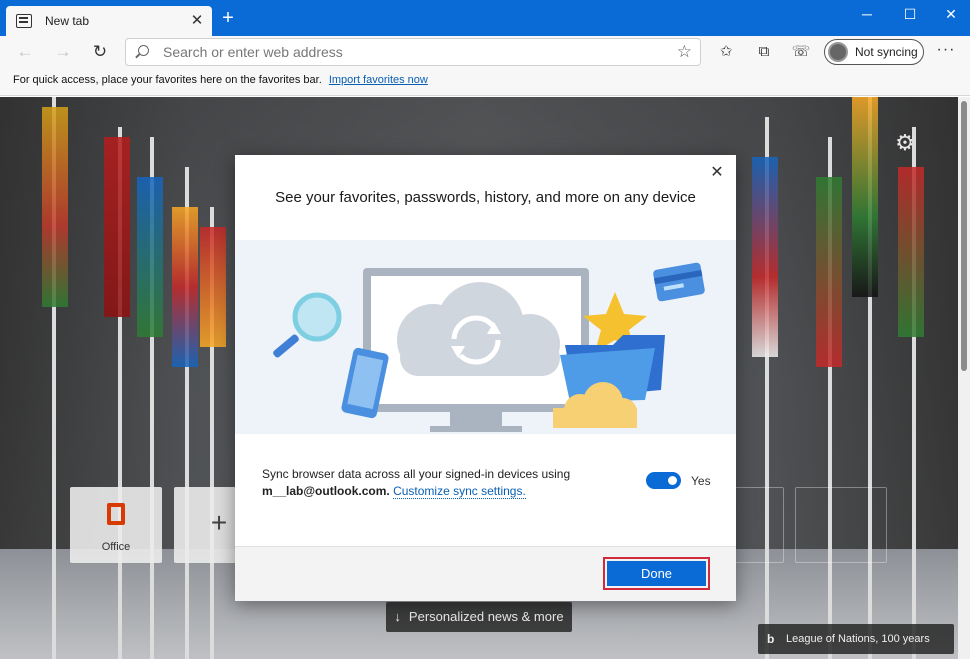 Image resolution: width=970 pixels, height=659 pixels. I want to click on quick-link-placeholder, so click(841, 525).